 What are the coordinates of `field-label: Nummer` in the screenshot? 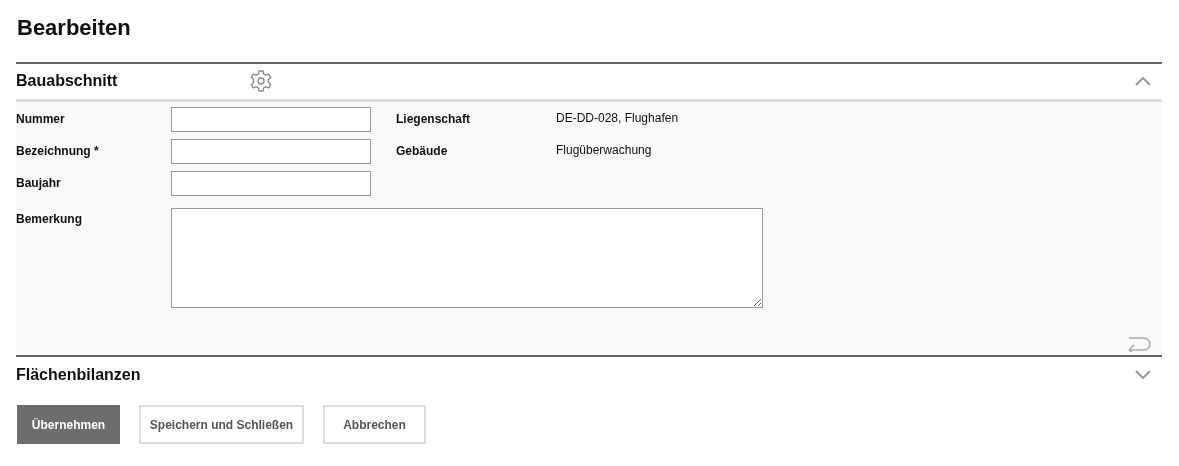 It's located at (41, 118).